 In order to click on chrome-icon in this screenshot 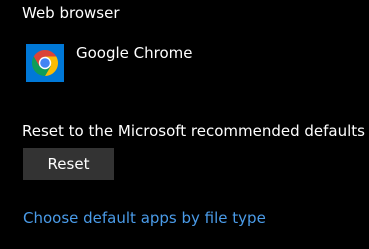, I will do `click(45, 63)`.